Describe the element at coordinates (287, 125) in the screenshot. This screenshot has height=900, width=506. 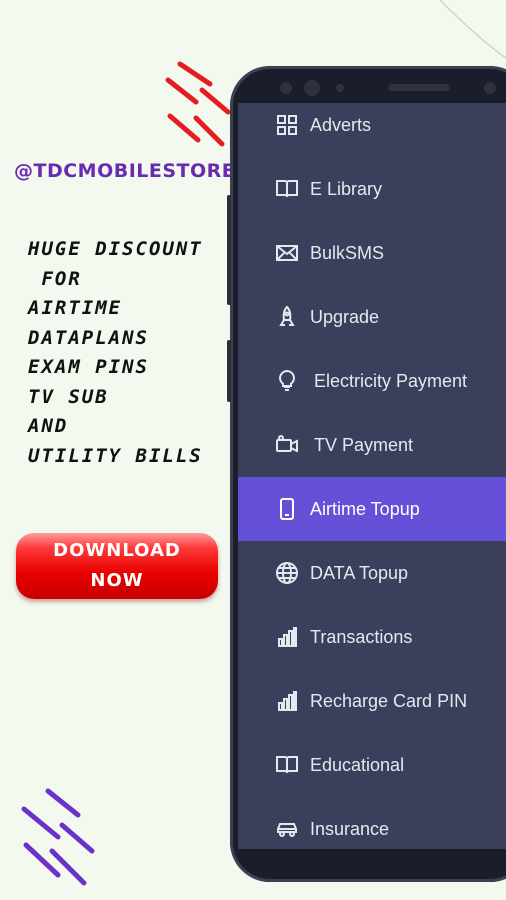
I see `grid-icon` at that location.